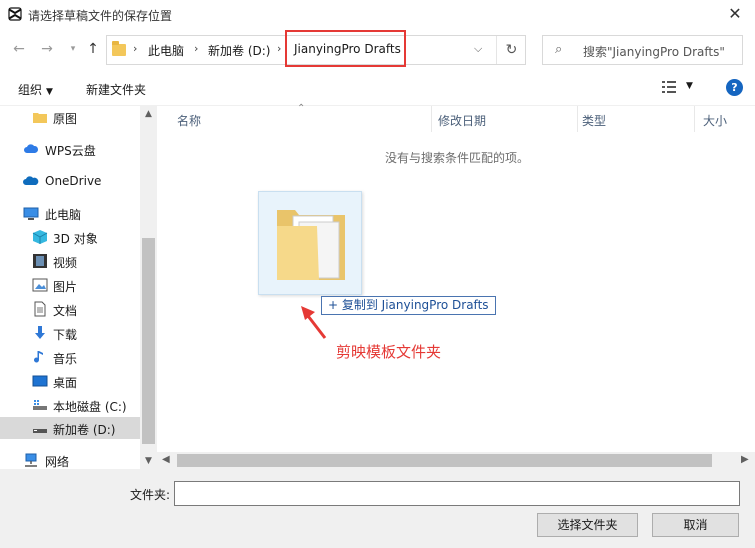 The height and width of the screenshot is (548, 755). I want to click on search-placeholder: 搜索"JianyingPro Drafts", so click(654, 52).